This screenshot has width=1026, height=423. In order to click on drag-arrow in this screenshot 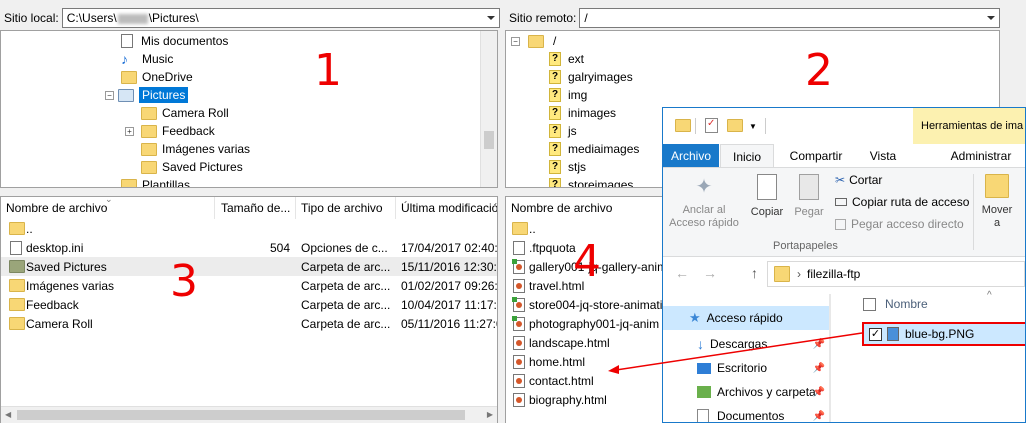, I will do `click(735, 353)`.